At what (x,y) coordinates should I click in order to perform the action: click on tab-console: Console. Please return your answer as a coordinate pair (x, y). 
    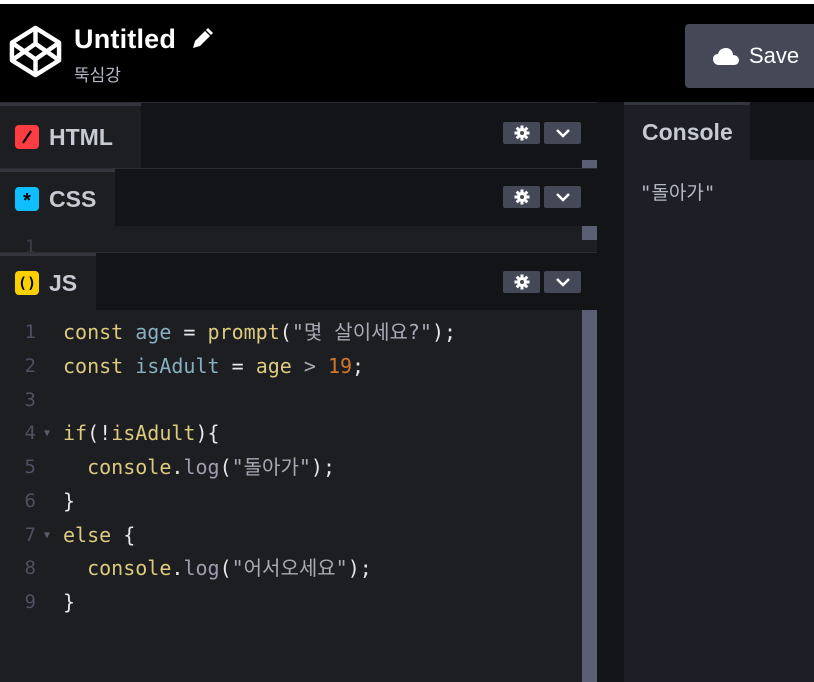
    Looking at the image, I should click on (687, 131).